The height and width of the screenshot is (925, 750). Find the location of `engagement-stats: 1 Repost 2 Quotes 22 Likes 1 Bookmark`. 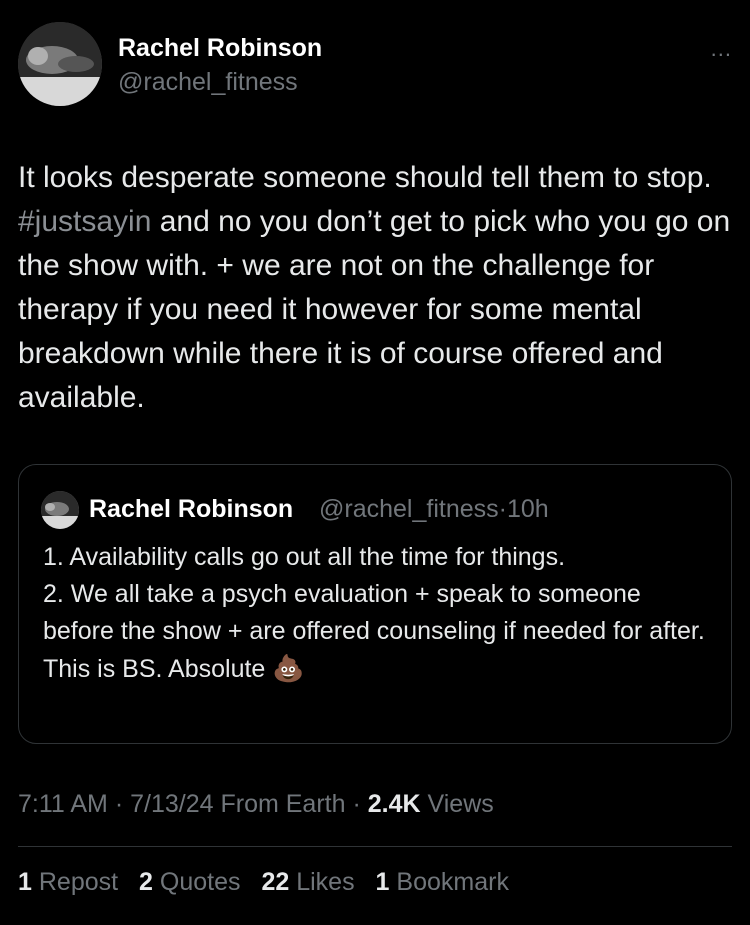

engagement-stats: 1 Repost 2 Quotes 22 Likes 1 Bookmark is located at coordinates (270, 882).